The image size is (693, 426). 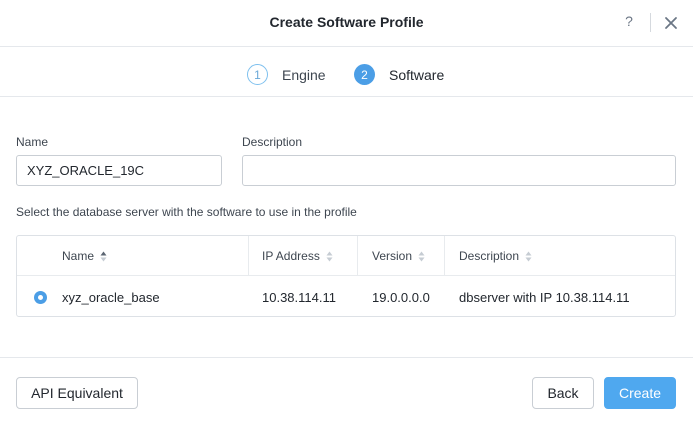 What do you see at coordinates (544, 297) in the screenshot?
I see `cell-description: dbserver with IP 10.38.114.11` at bounding box center [544, 297].